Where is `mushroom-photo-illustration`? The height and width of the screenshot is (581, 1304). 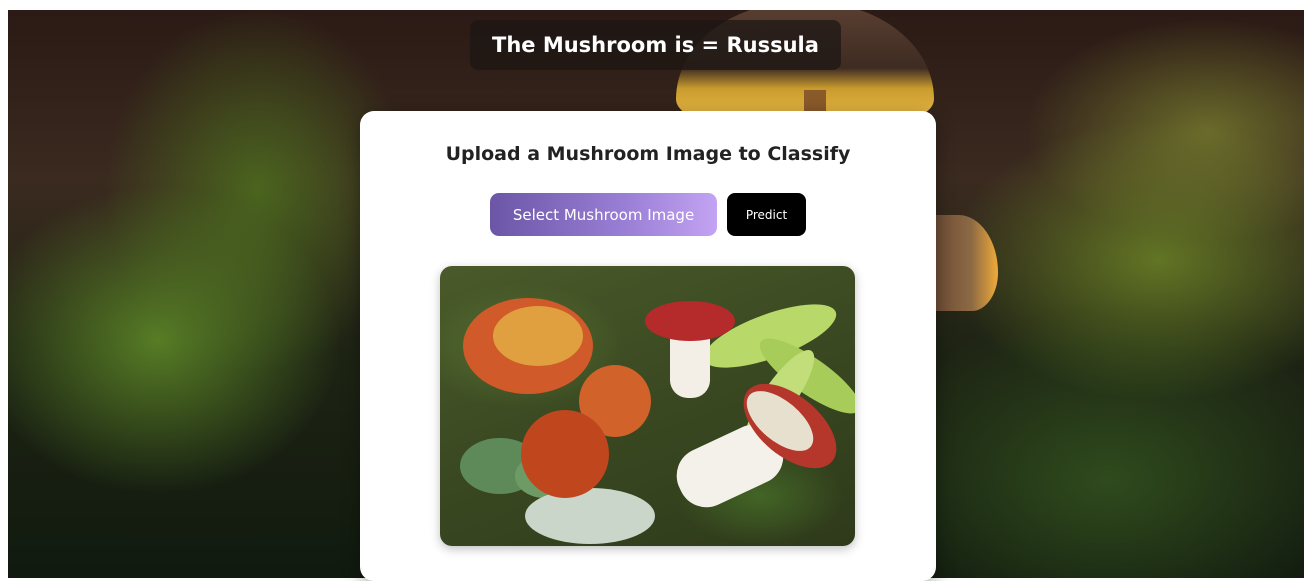
mushroom-photo-illustration is located at coordinates (657, 421).